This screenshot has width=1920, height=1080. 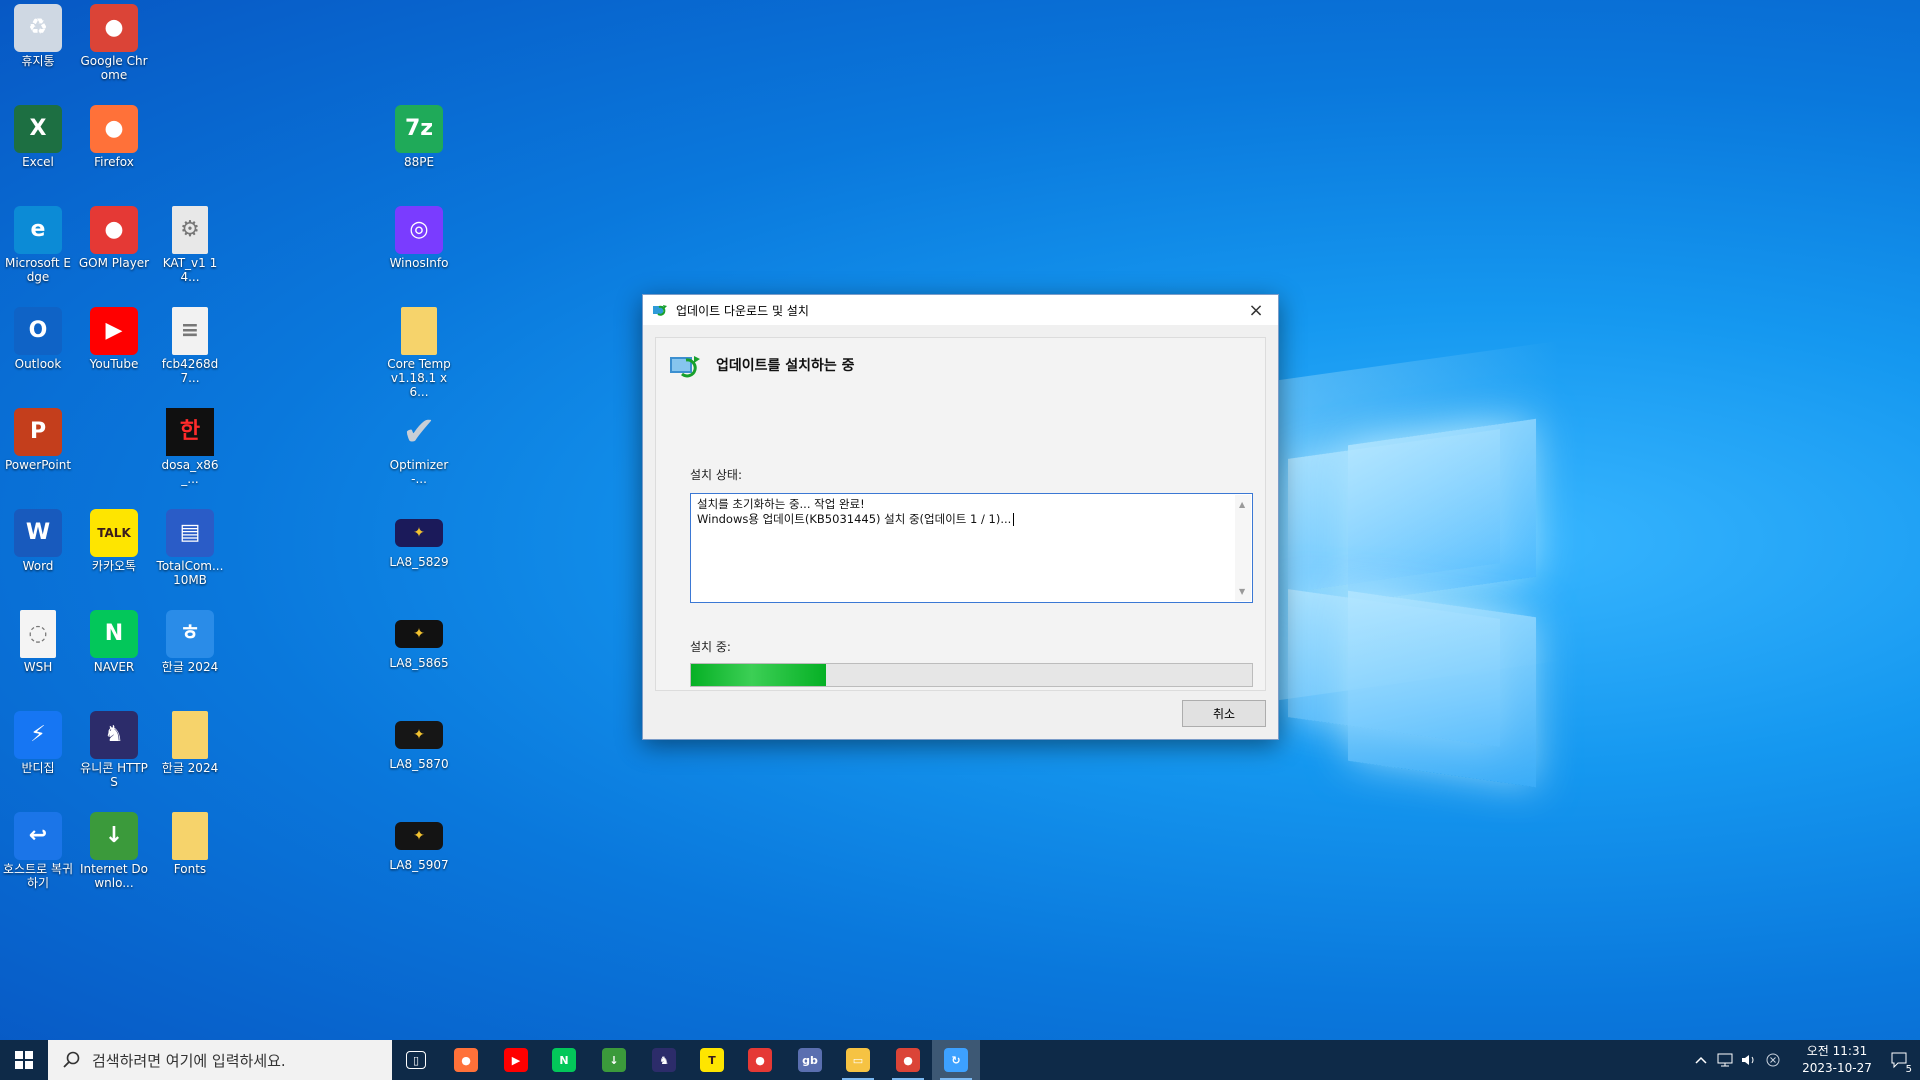 I want to click on desktop-icon-label: LA8_5870, so click(x=419, y=764).